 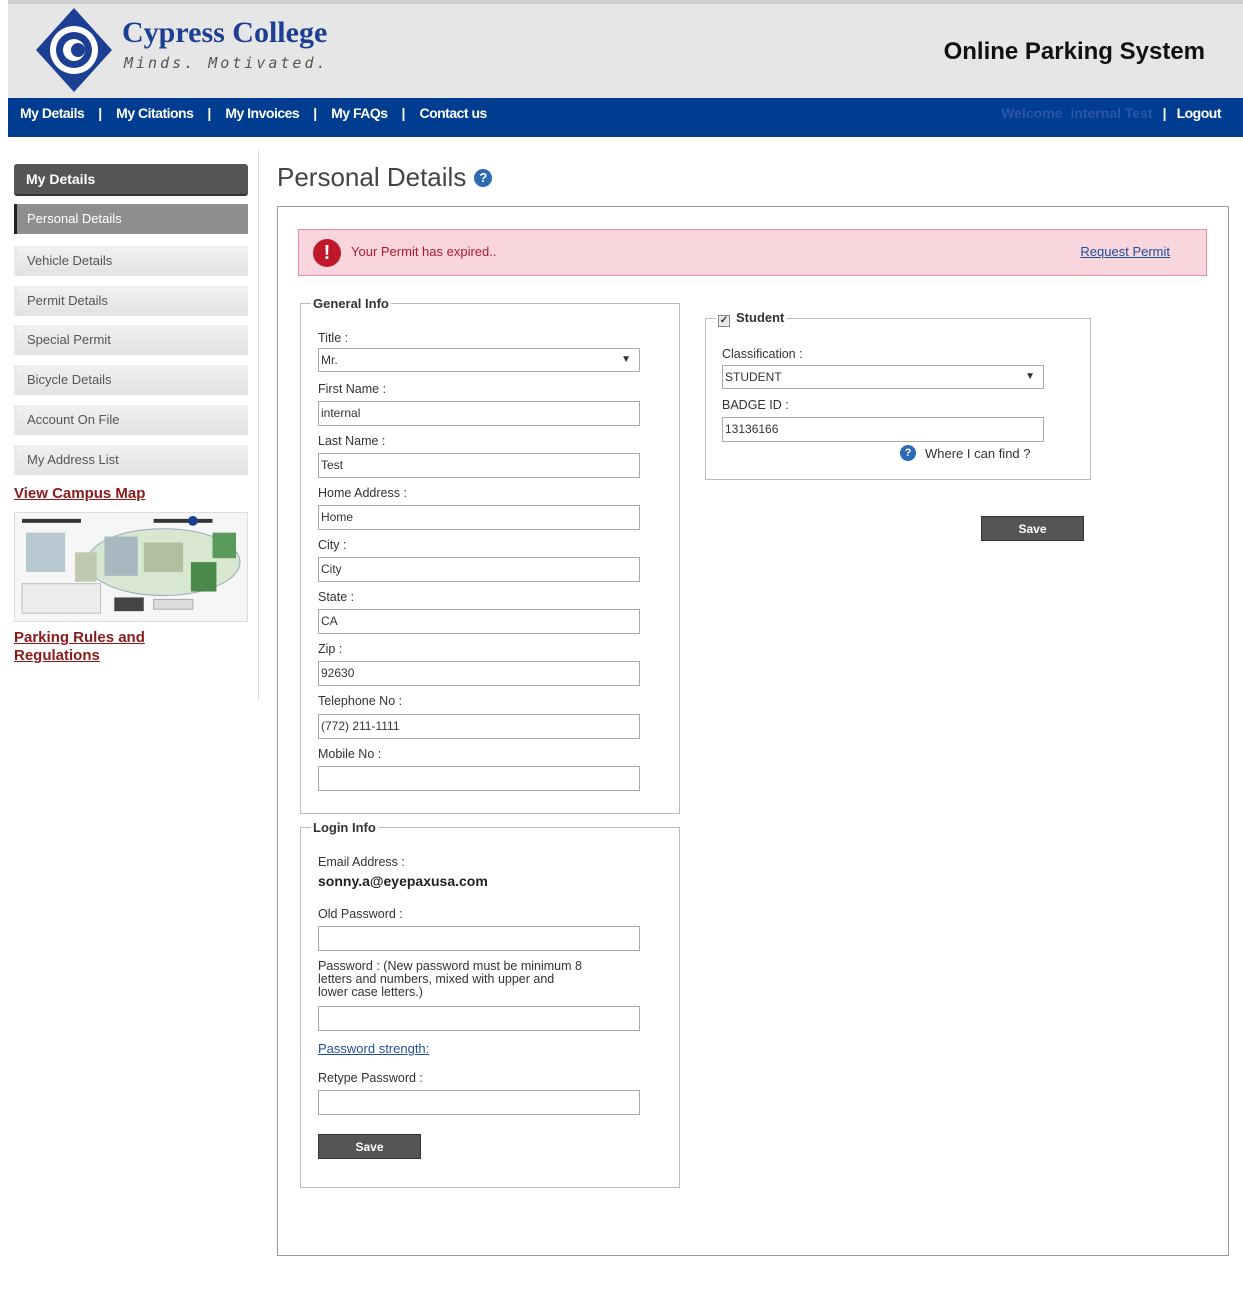 What do you see at coordinates (453, 113) in the screenshot?
I see `nav-contact-us: Contact us` at bounding box center [453, 113].